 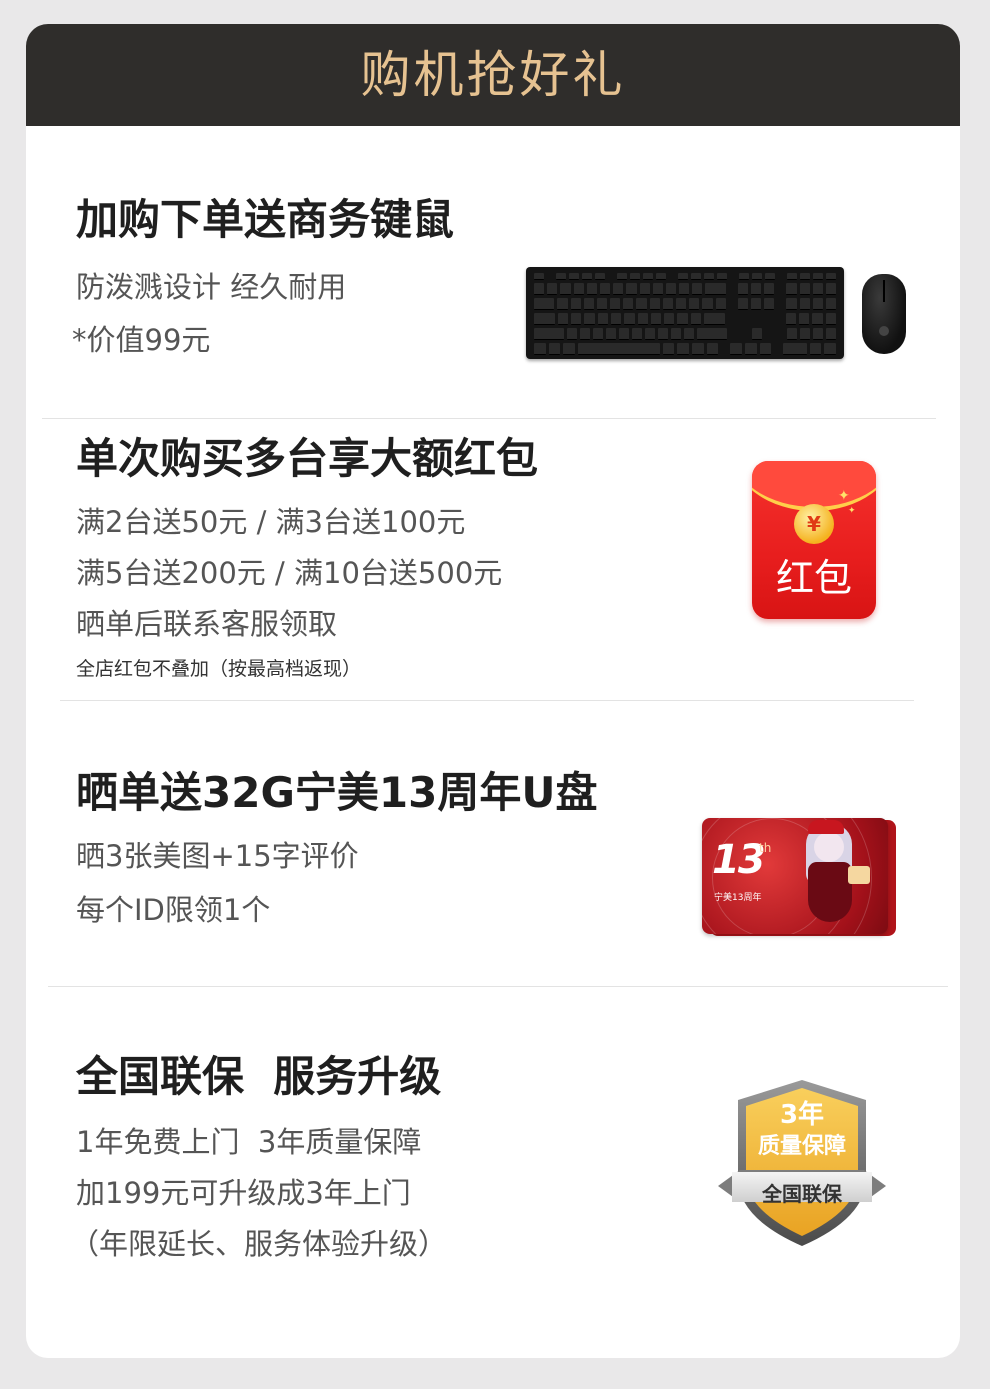 I want to click on section-line: 晒单后联系客服领取, so click(x=207, y=624).